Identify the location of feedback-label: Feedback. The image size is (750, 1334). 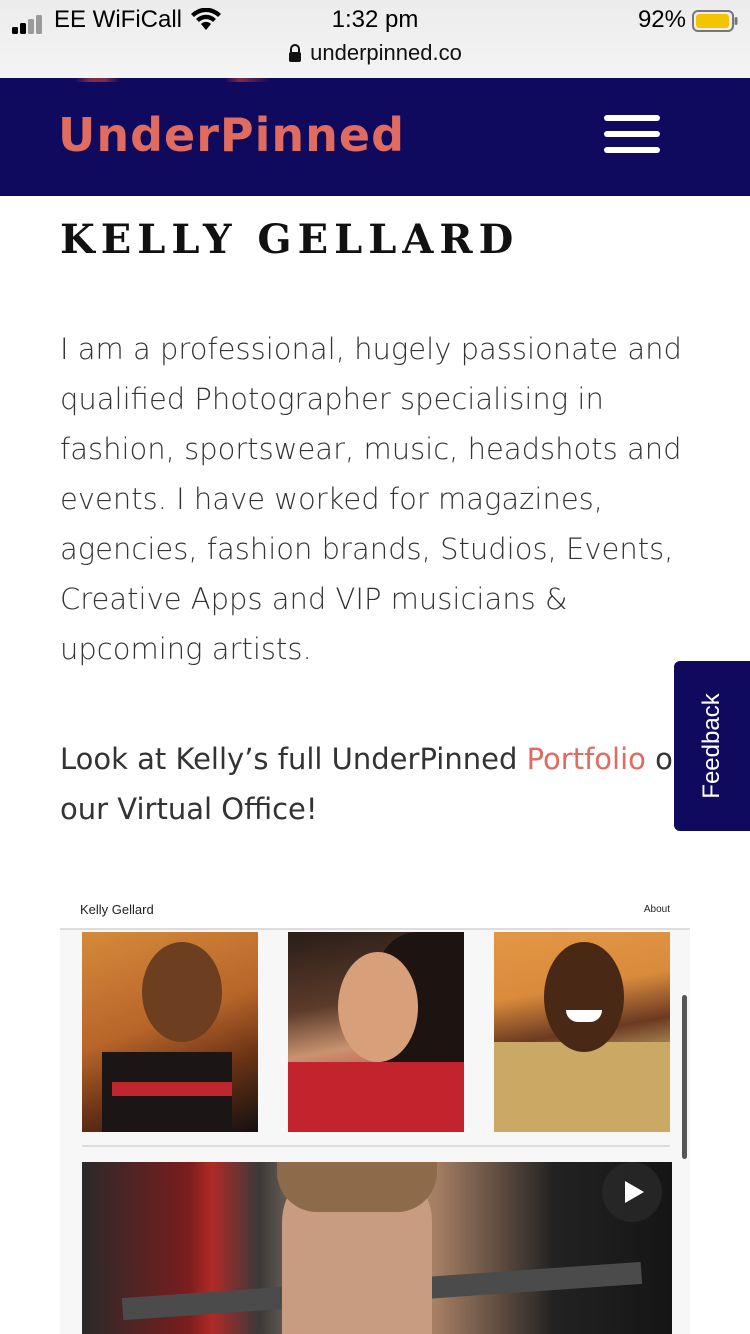
(711, 746).